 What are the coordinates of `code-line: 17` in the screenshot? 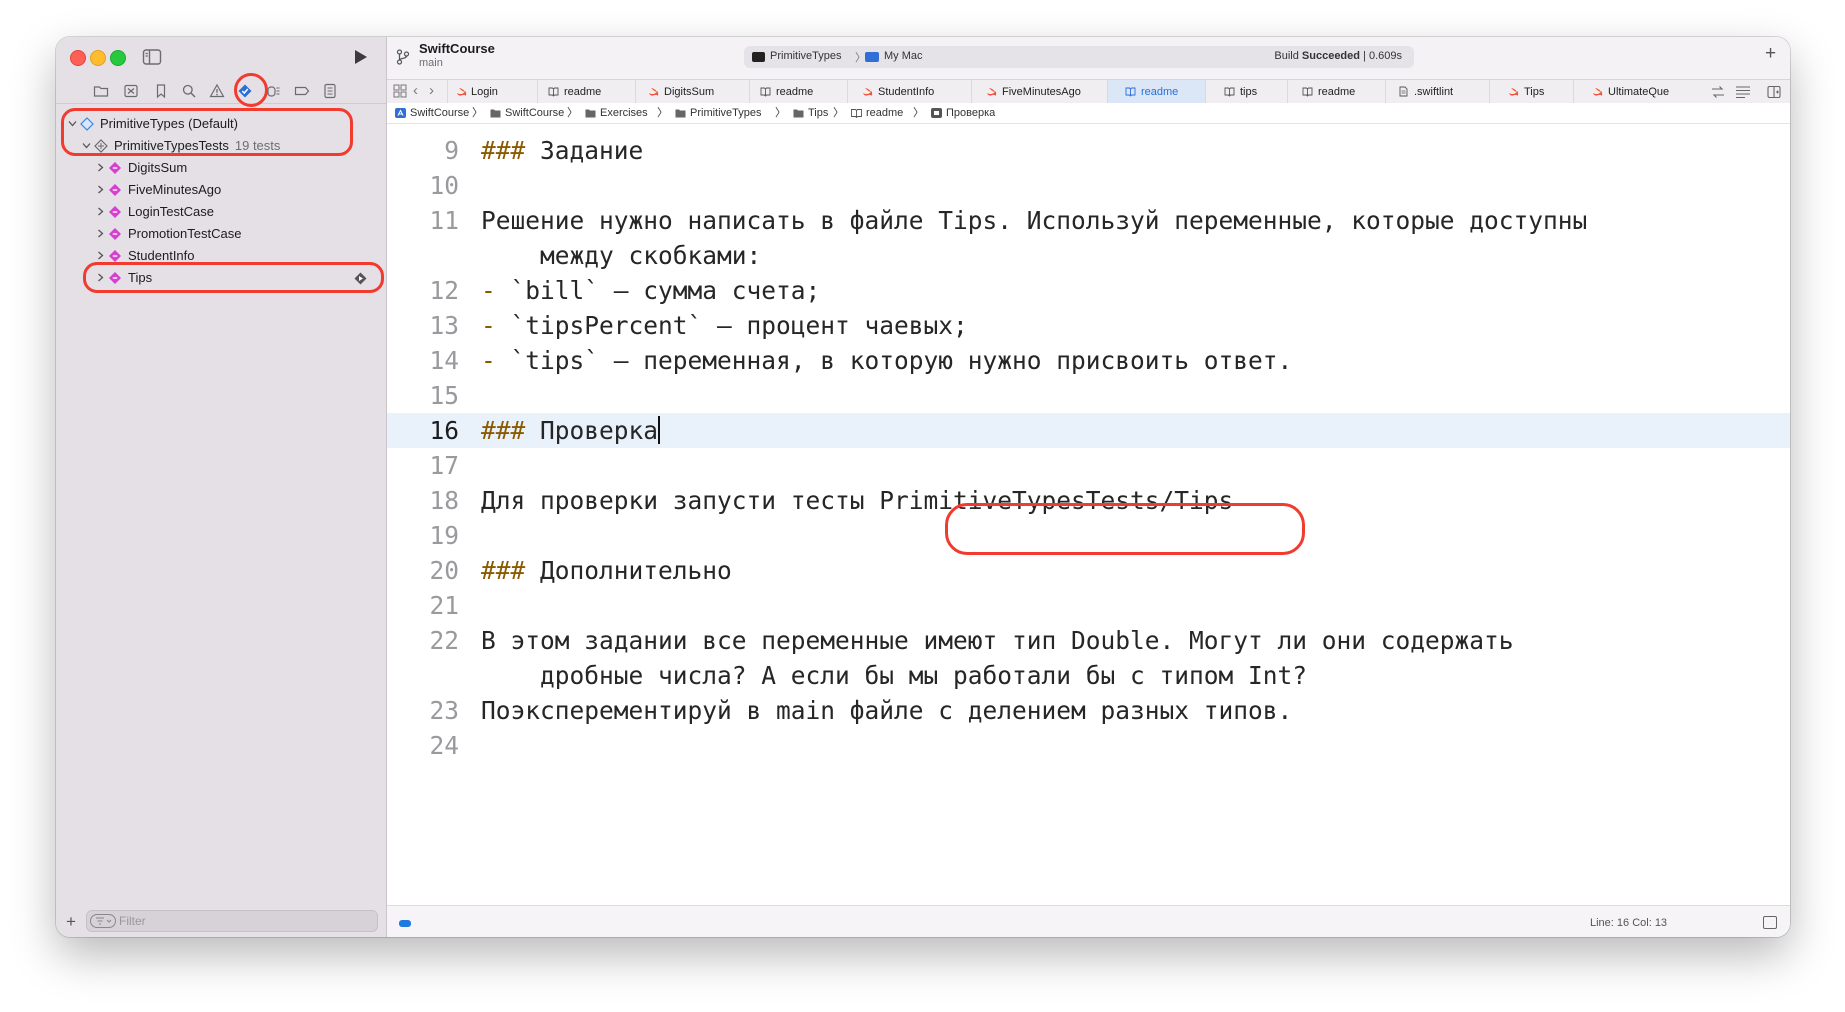 It's located at (1088, 465).